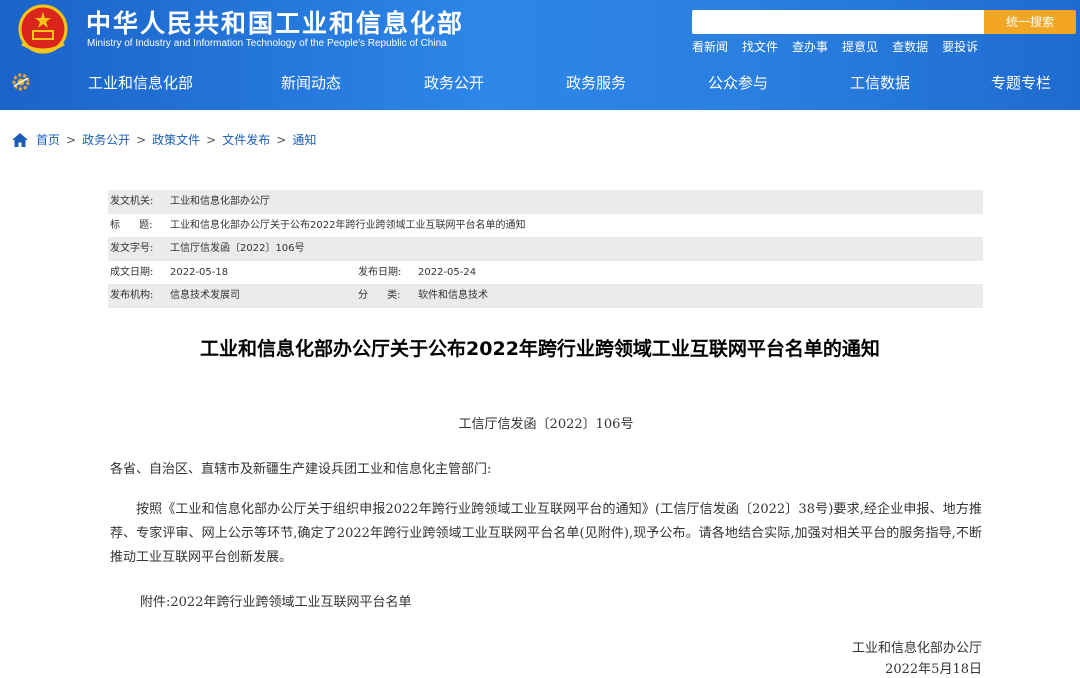 The width and height of the screenshot is (1080, 678). What do you see at coordinates (275, 22) in the screenshot?
I see `site-title: 中华人民共和国工业和信息化部` at bounding box center [275, 22].